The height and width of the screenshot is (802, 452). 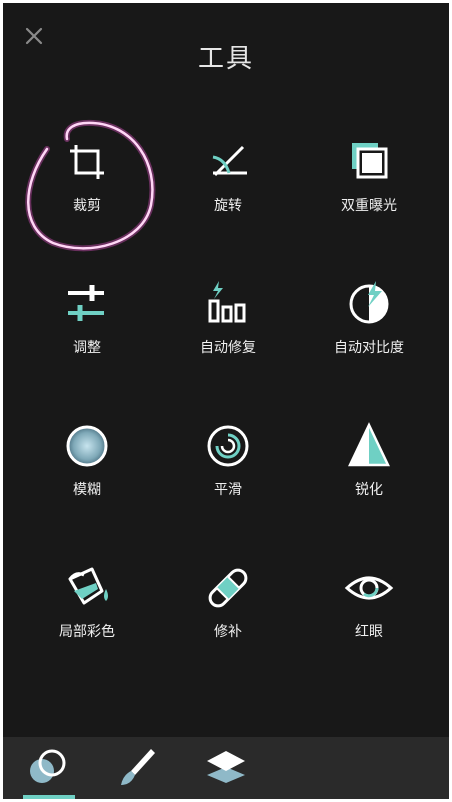 I want to click on red-eye-icon, so click(x=369, y=588).